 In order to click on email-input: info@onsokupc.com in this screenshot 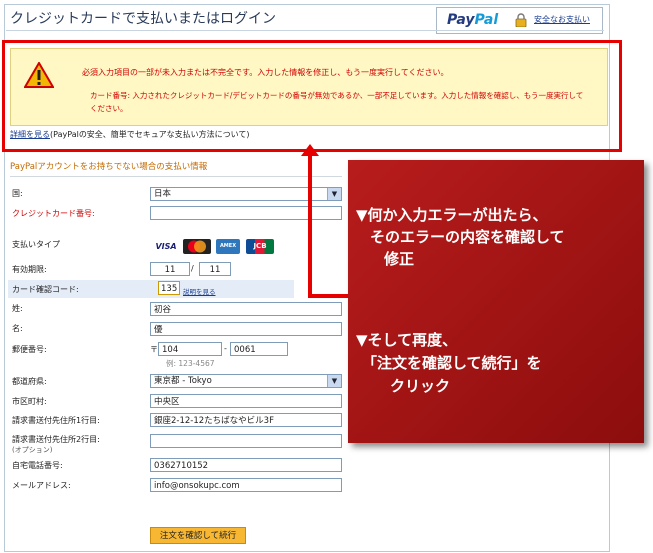, I will do `click(246, 485)`.